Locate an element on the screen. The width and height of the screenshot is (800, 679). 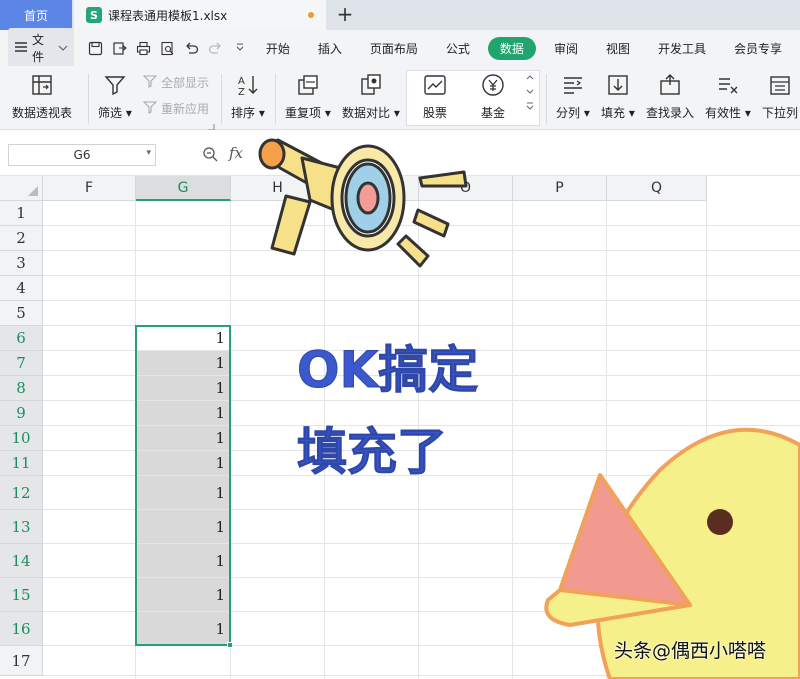
column-header-q: Q is located at coordinates (657, 188).